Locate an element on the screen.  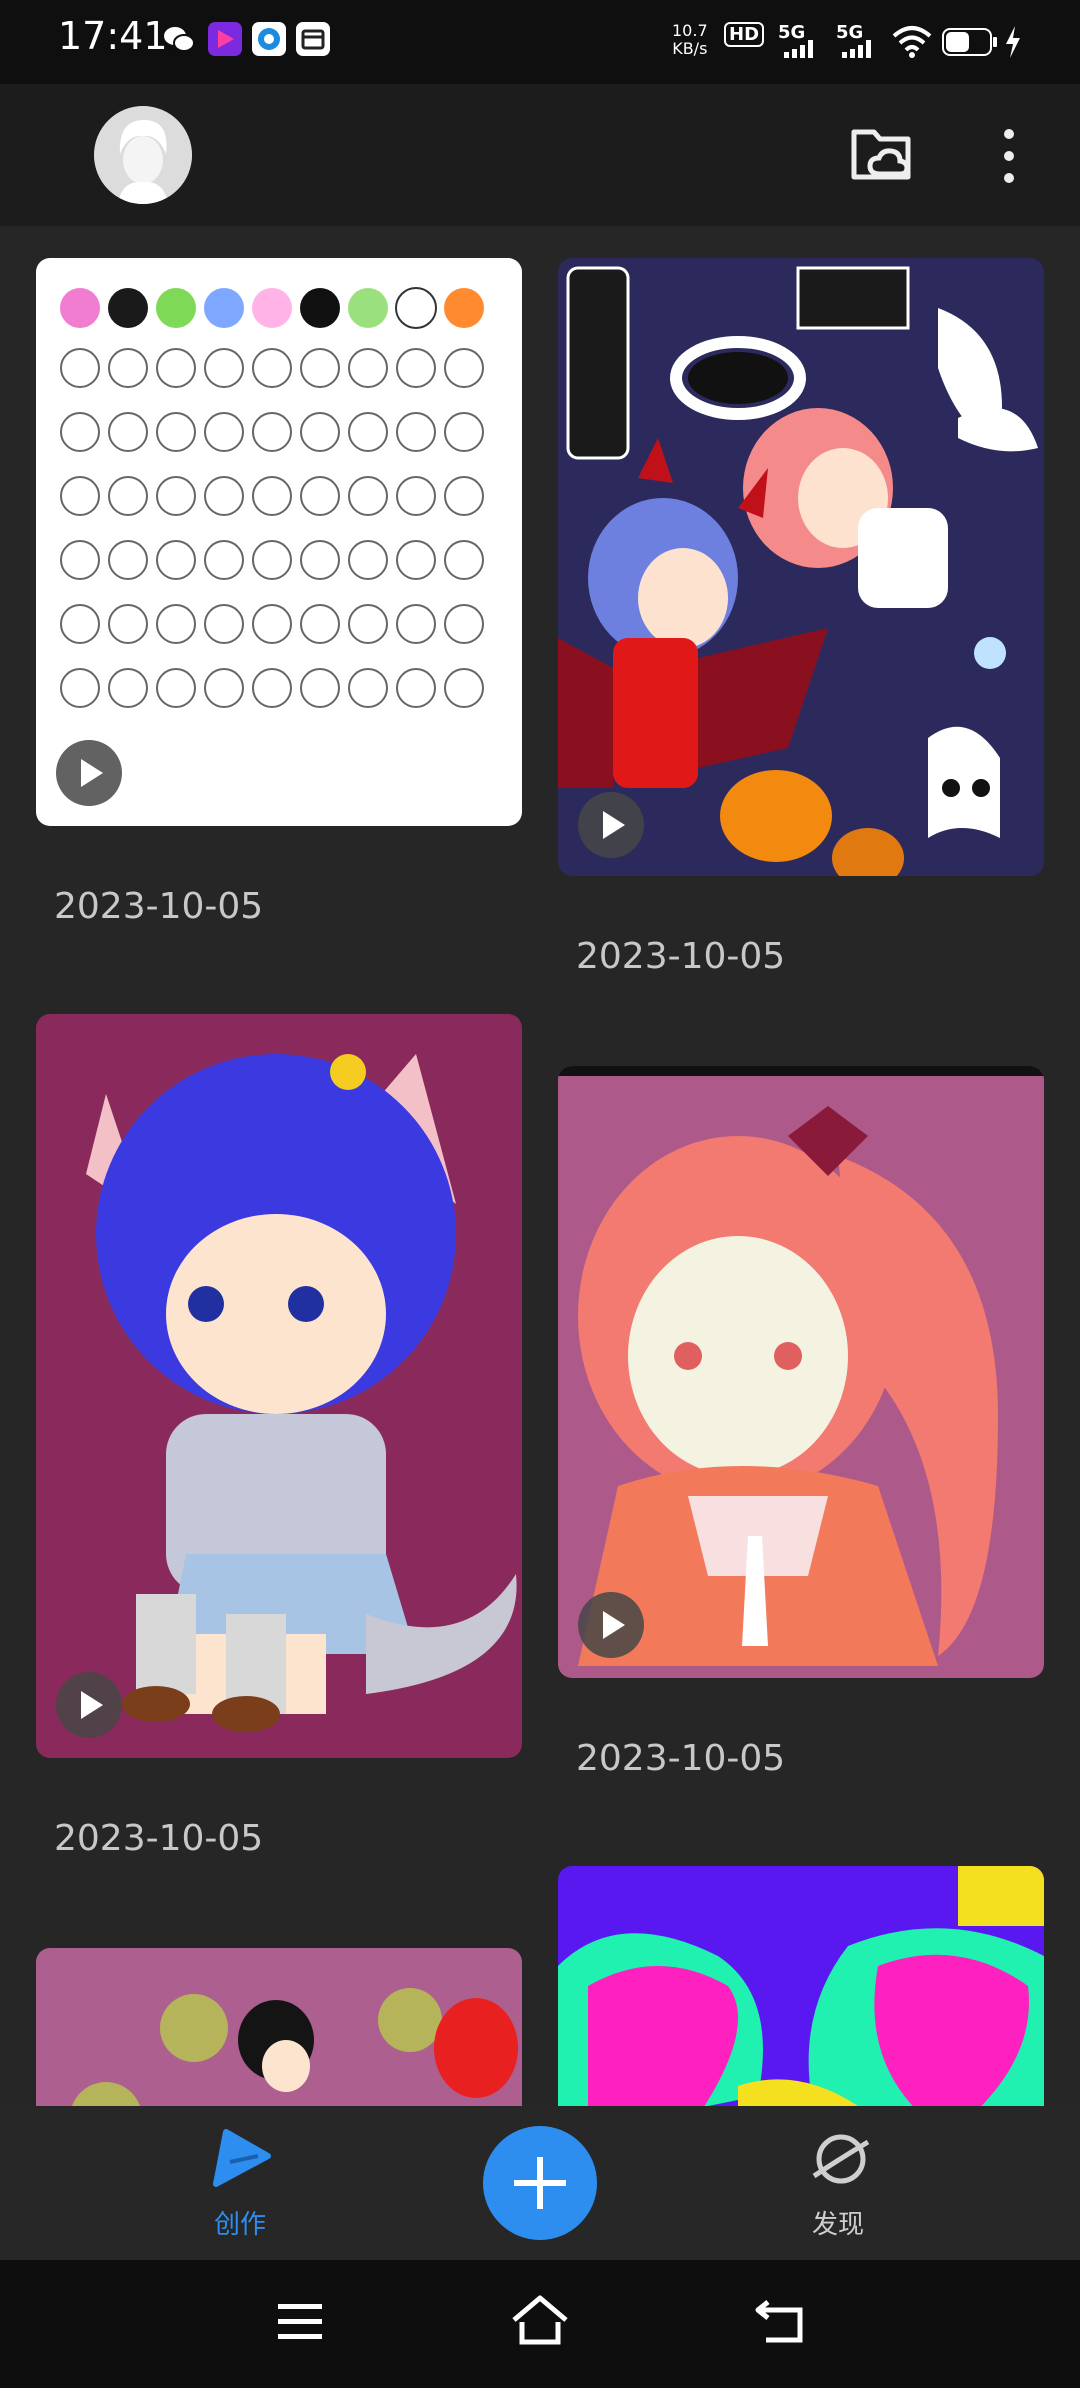
system-nav-bar is located at coordinates (540, 2324).